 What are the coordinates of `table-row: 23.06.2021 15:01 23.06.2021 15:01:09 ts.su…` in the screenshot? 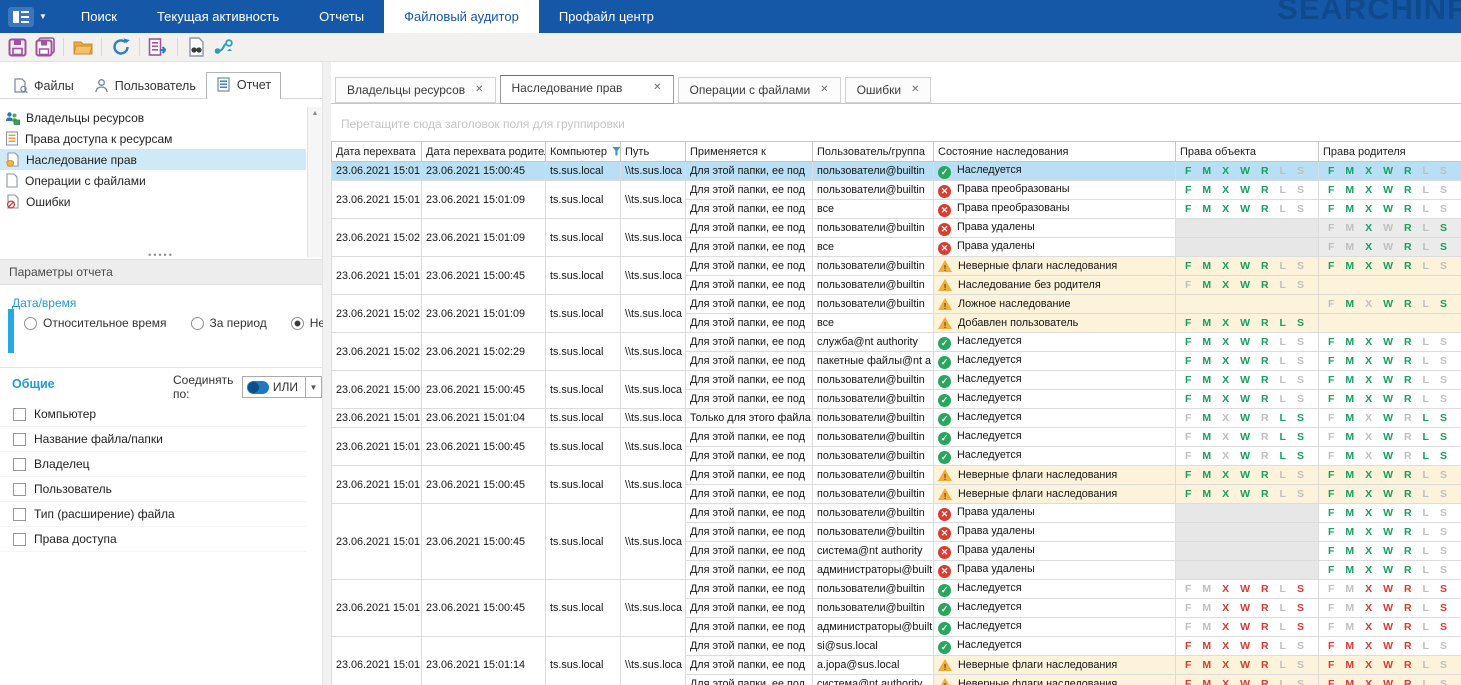 It's located at (896, 199).